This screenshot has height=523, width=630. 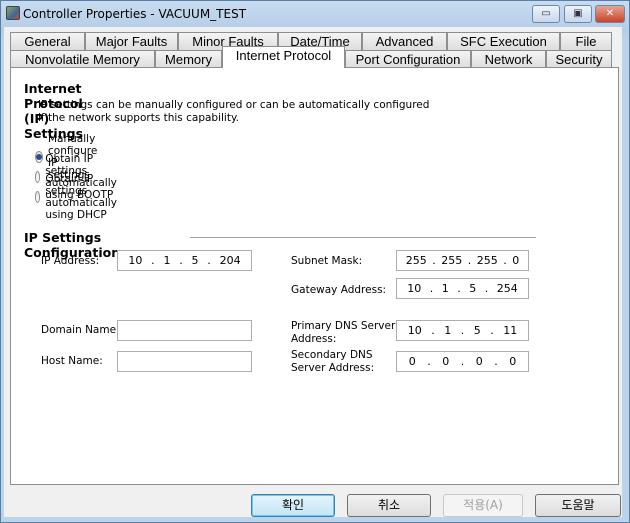 What do you see at coordinates (462, 361) in the screenshot?
I see `secondary-dns-field: 0.0.0.0` at bounding box center [462, 361].